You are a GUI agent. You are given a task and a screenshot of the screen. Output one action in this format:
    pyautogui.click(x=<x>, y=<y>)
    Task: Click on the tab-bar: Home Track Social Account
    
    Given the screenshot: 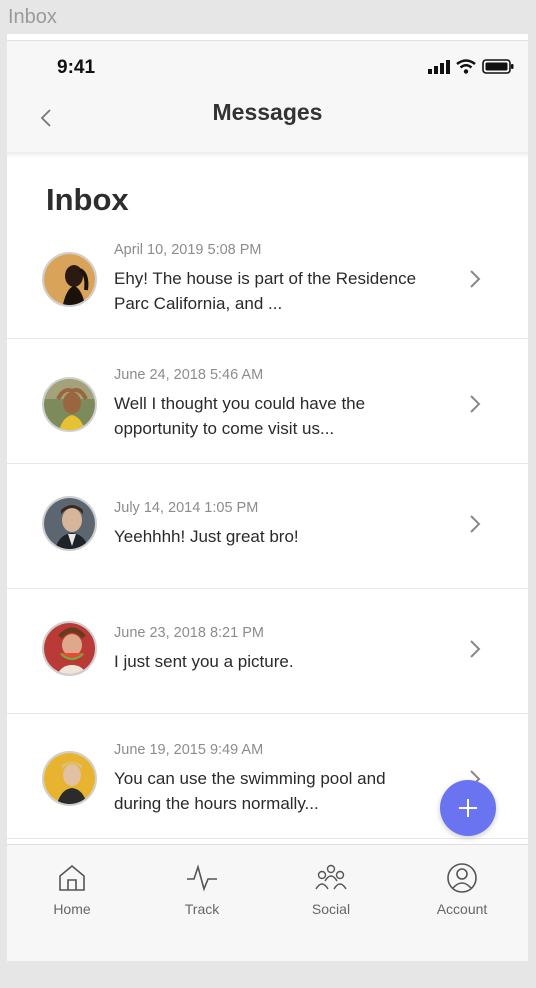 What is the action you would take?
    pyautogui.click(x=267, y=902)
    